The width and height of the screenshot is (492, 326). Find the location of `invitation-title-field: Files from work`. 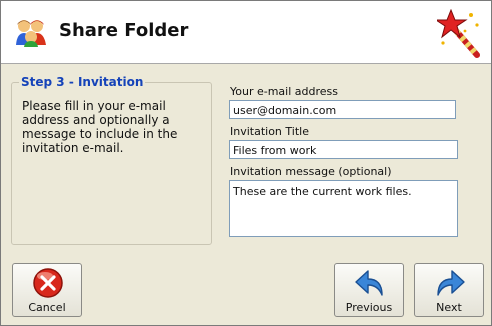

invitation-title-field: Files from work is located at coordinates (343, 149).